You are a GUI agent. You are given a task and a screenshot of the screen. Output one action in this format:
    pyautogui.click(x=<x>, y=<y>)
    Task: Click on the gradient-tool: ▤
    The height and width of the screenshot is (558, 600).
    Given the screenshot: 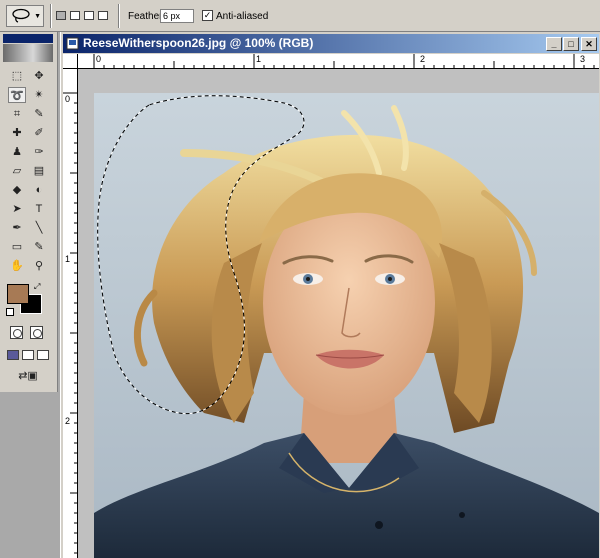 What is the action you would take?
    pyautogui.click(x=39, y=171)
    